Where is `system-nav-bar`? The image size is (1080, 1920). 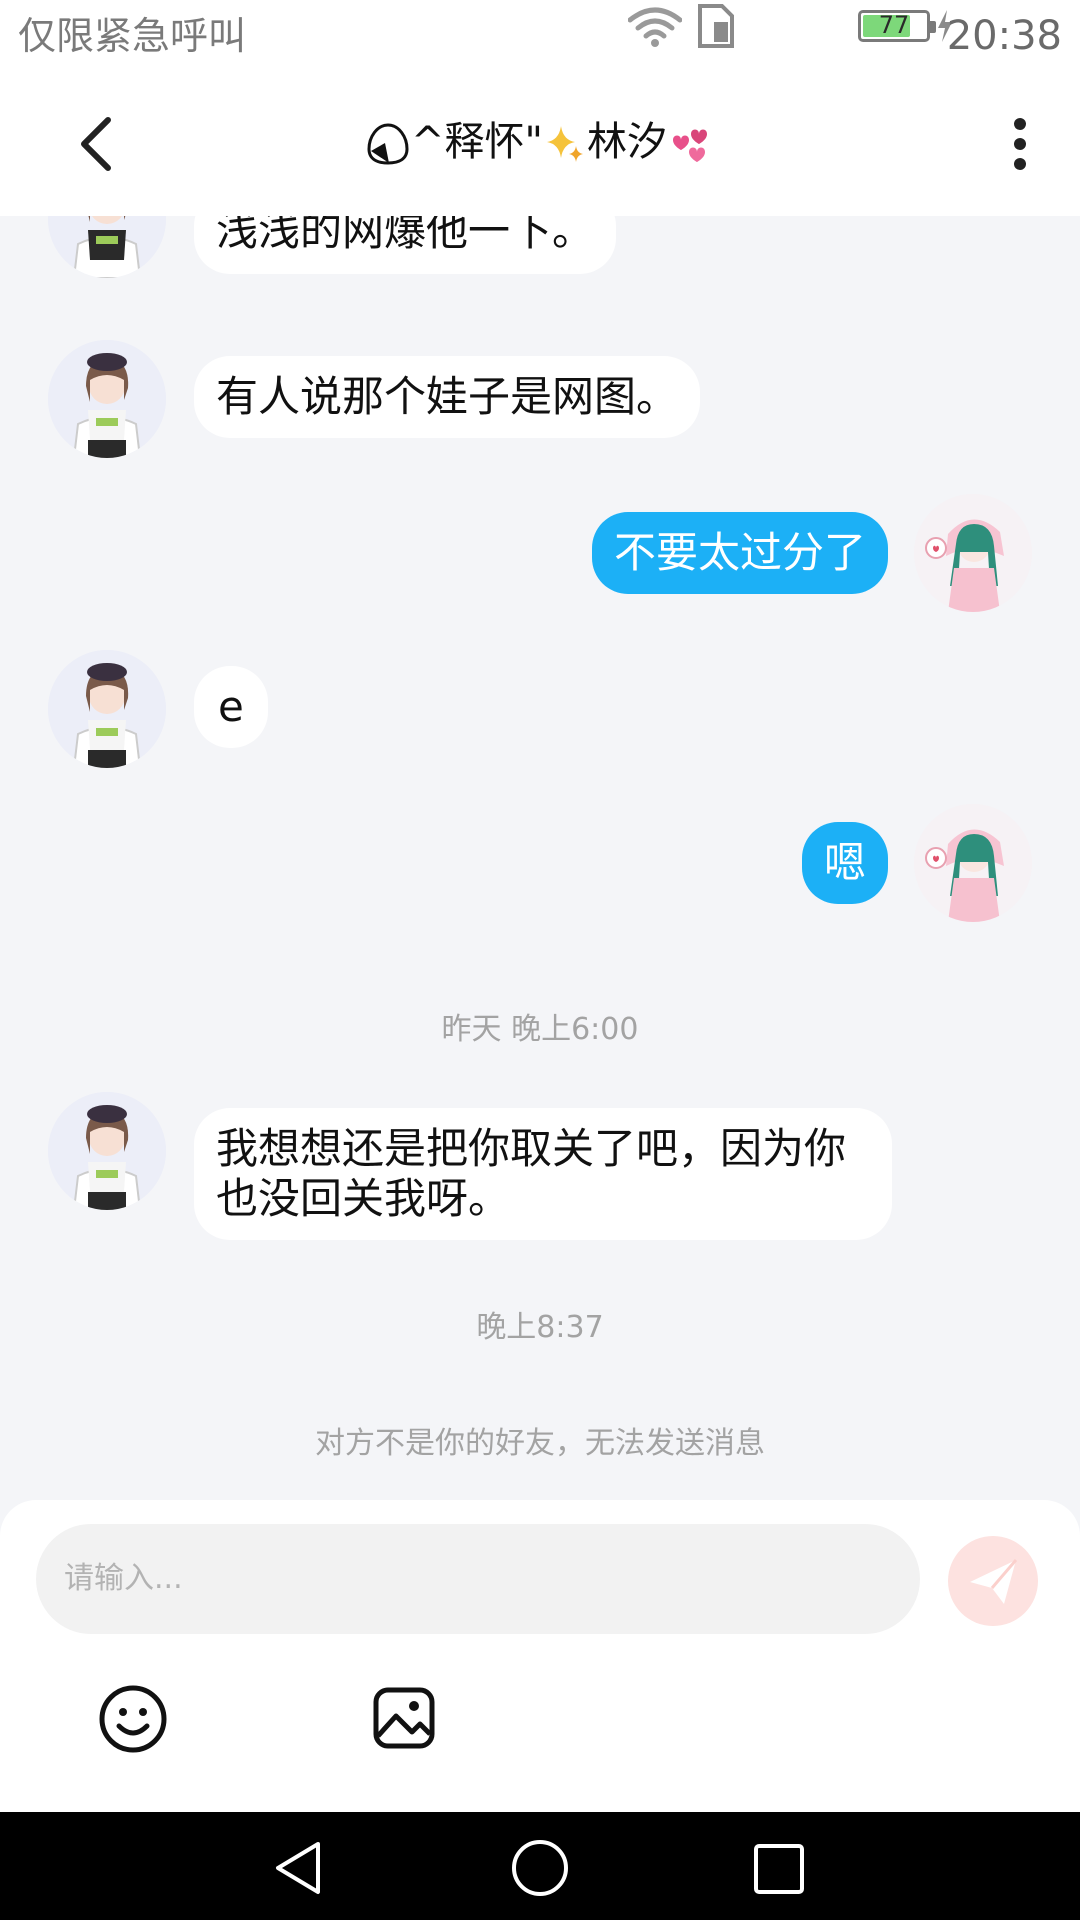
system-nav-bar is located at coordinates (540, 1866).